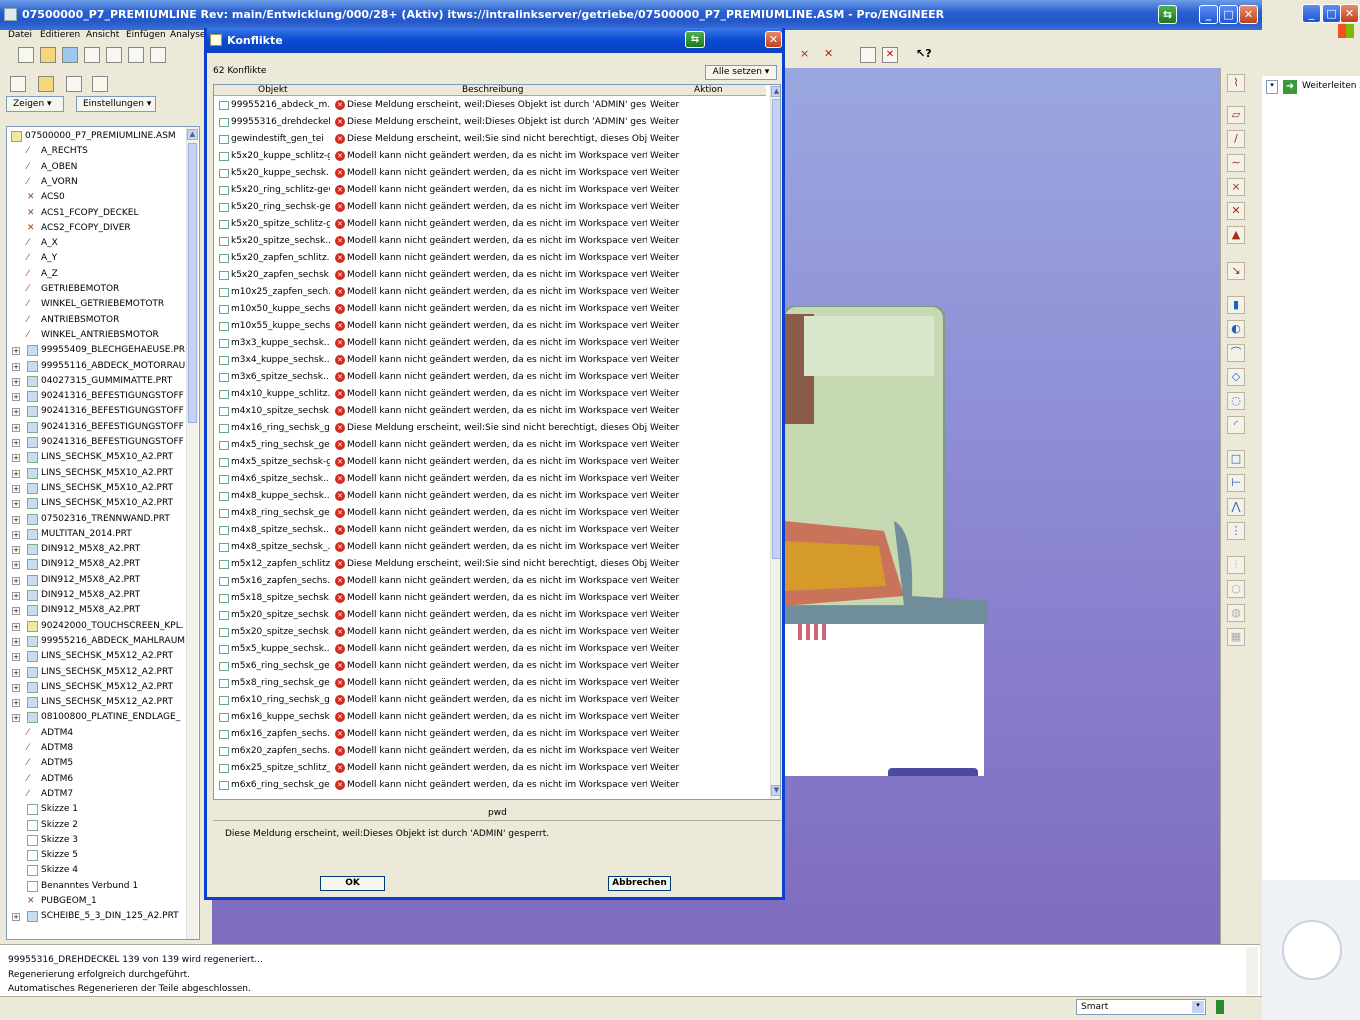 This screenshot has height=1020, width=1360. Describe the element at coordinates (1236, 425) in the screenshot. I see `round-icon: ◜` at that location.